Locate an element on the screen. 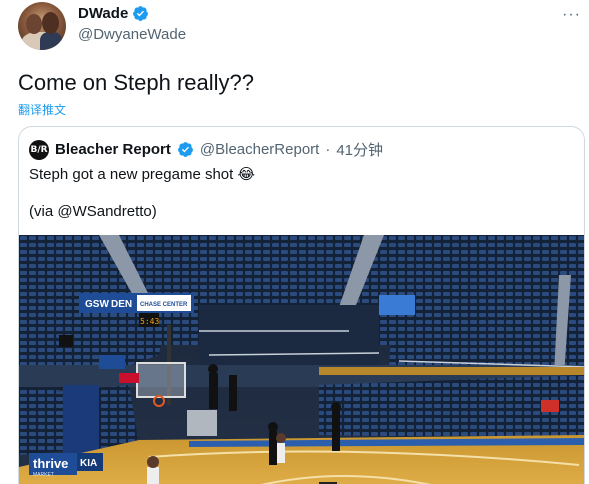 The width and height of the screenshot is (589, 484). quoted-display-name: Bleacher Report is located at coordinates (113, 149).